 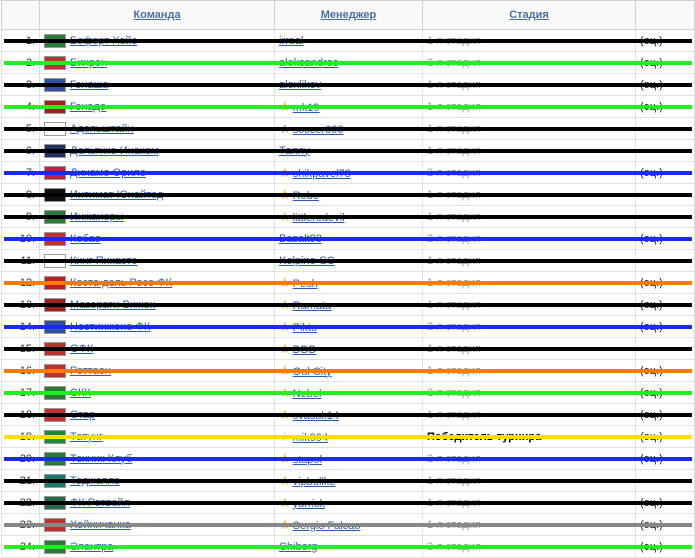 I want to click on header-oc, so click(x=665, y=15).